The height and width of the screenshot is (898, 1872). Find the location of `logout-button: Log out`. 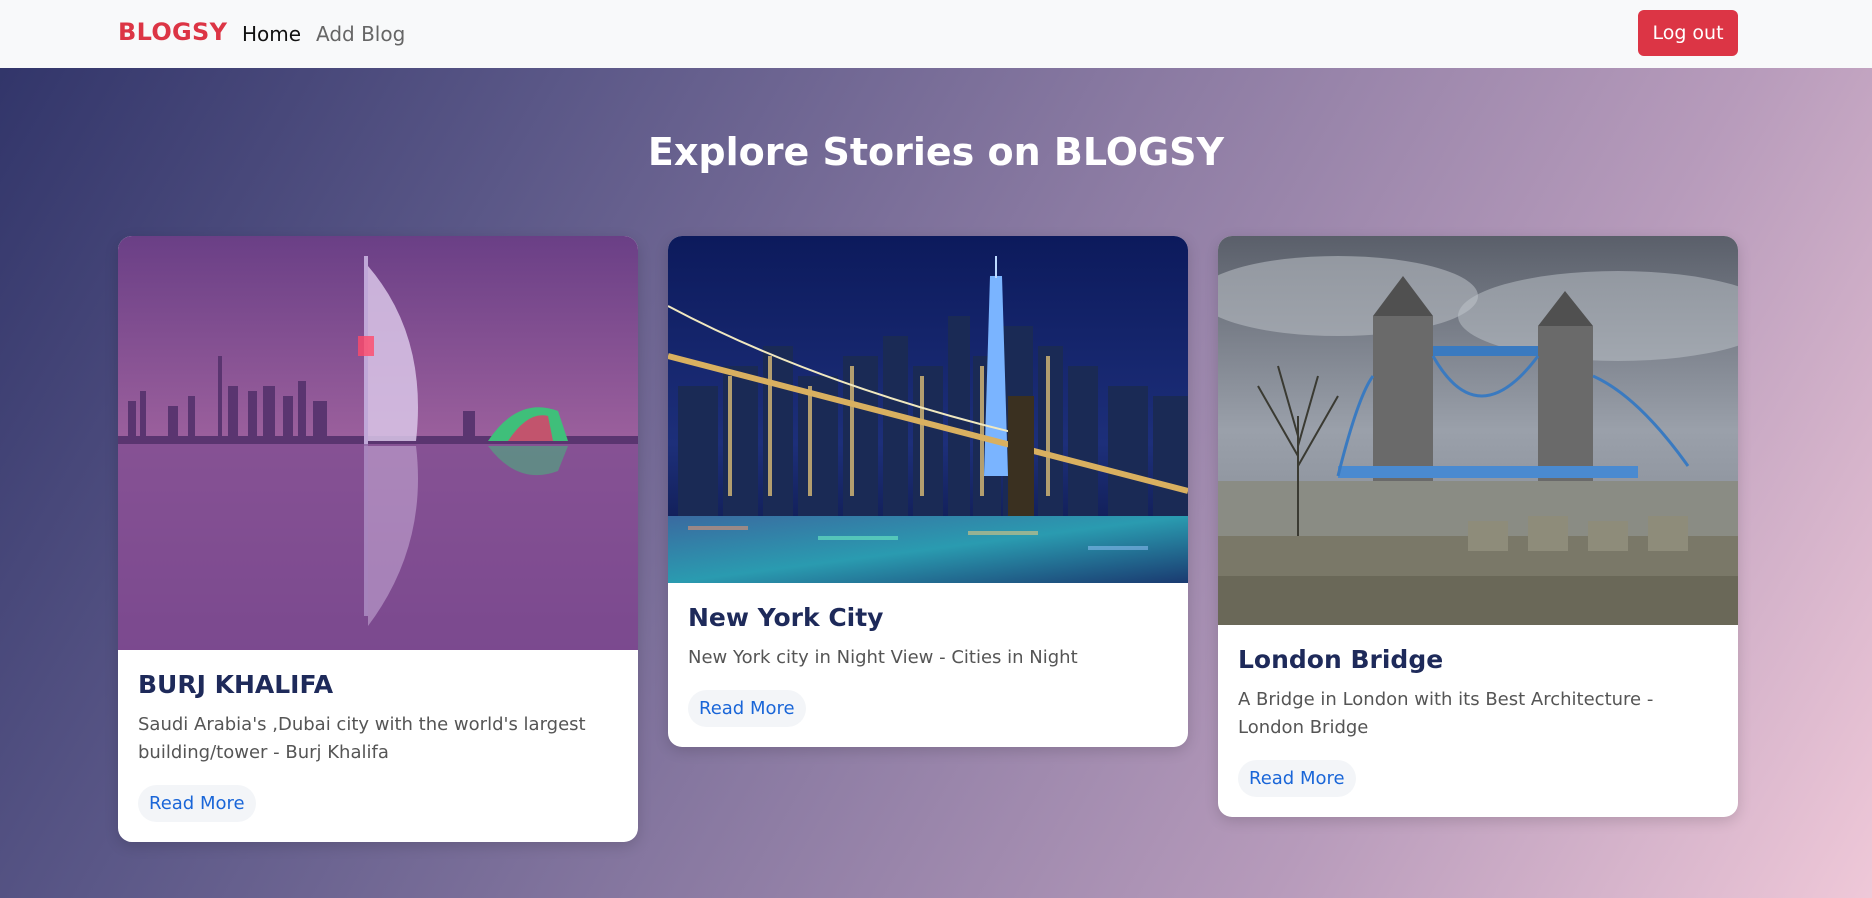

logout-button: Log out is located at coordinates (1688, 33).